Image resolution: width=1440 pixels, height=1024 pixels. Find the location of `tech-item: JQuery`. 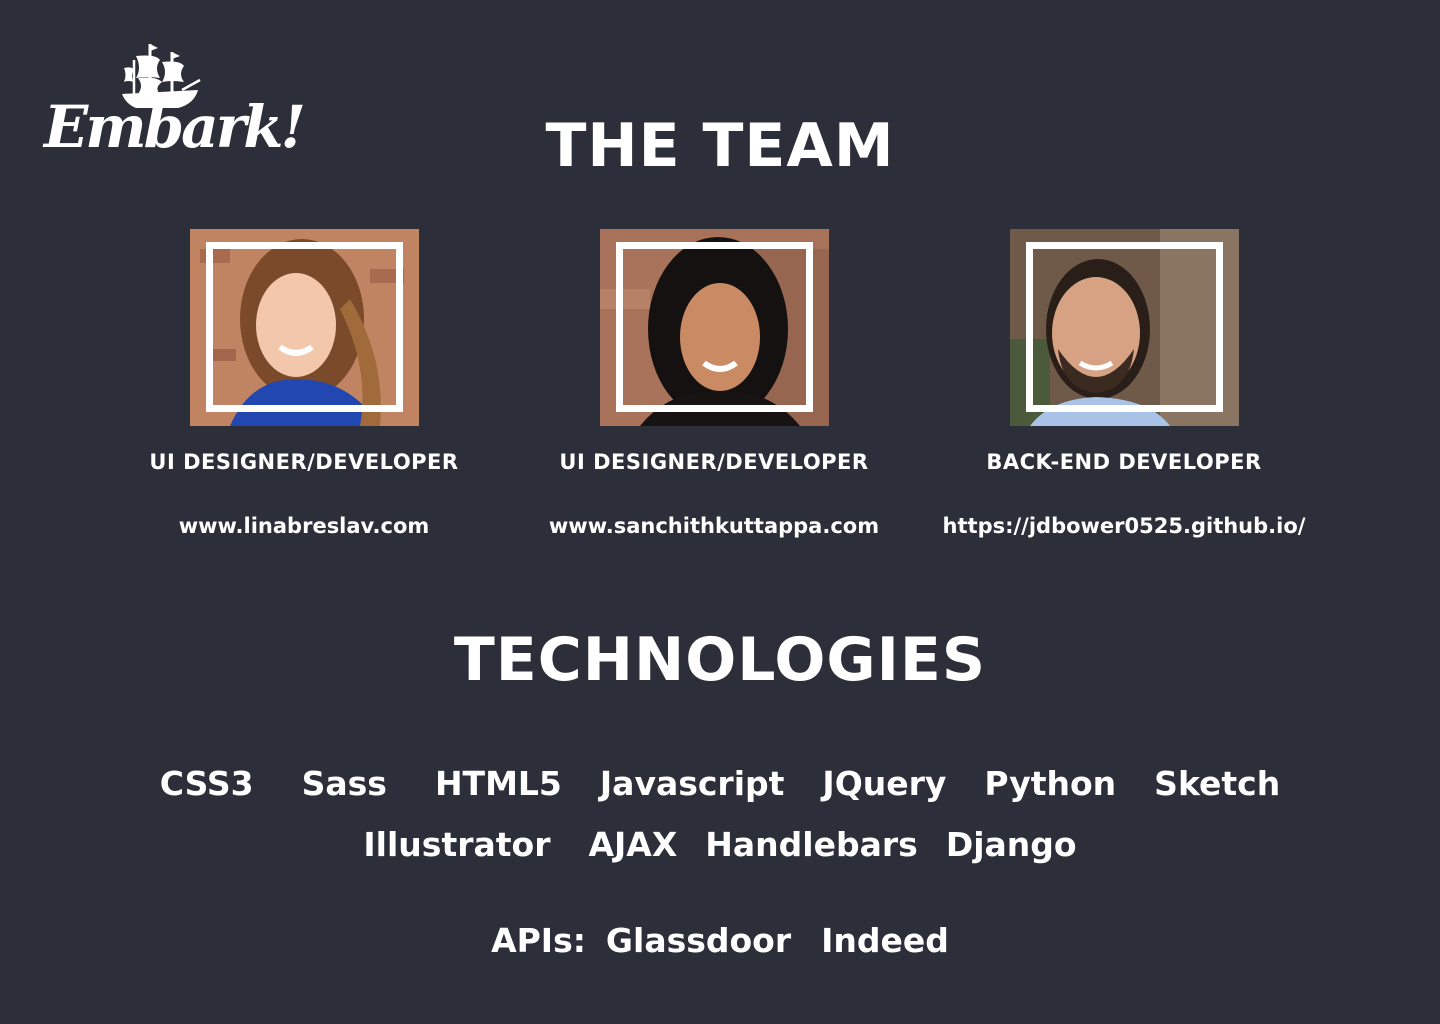

tech-item: JQuery is located at coordinates (884, 783).